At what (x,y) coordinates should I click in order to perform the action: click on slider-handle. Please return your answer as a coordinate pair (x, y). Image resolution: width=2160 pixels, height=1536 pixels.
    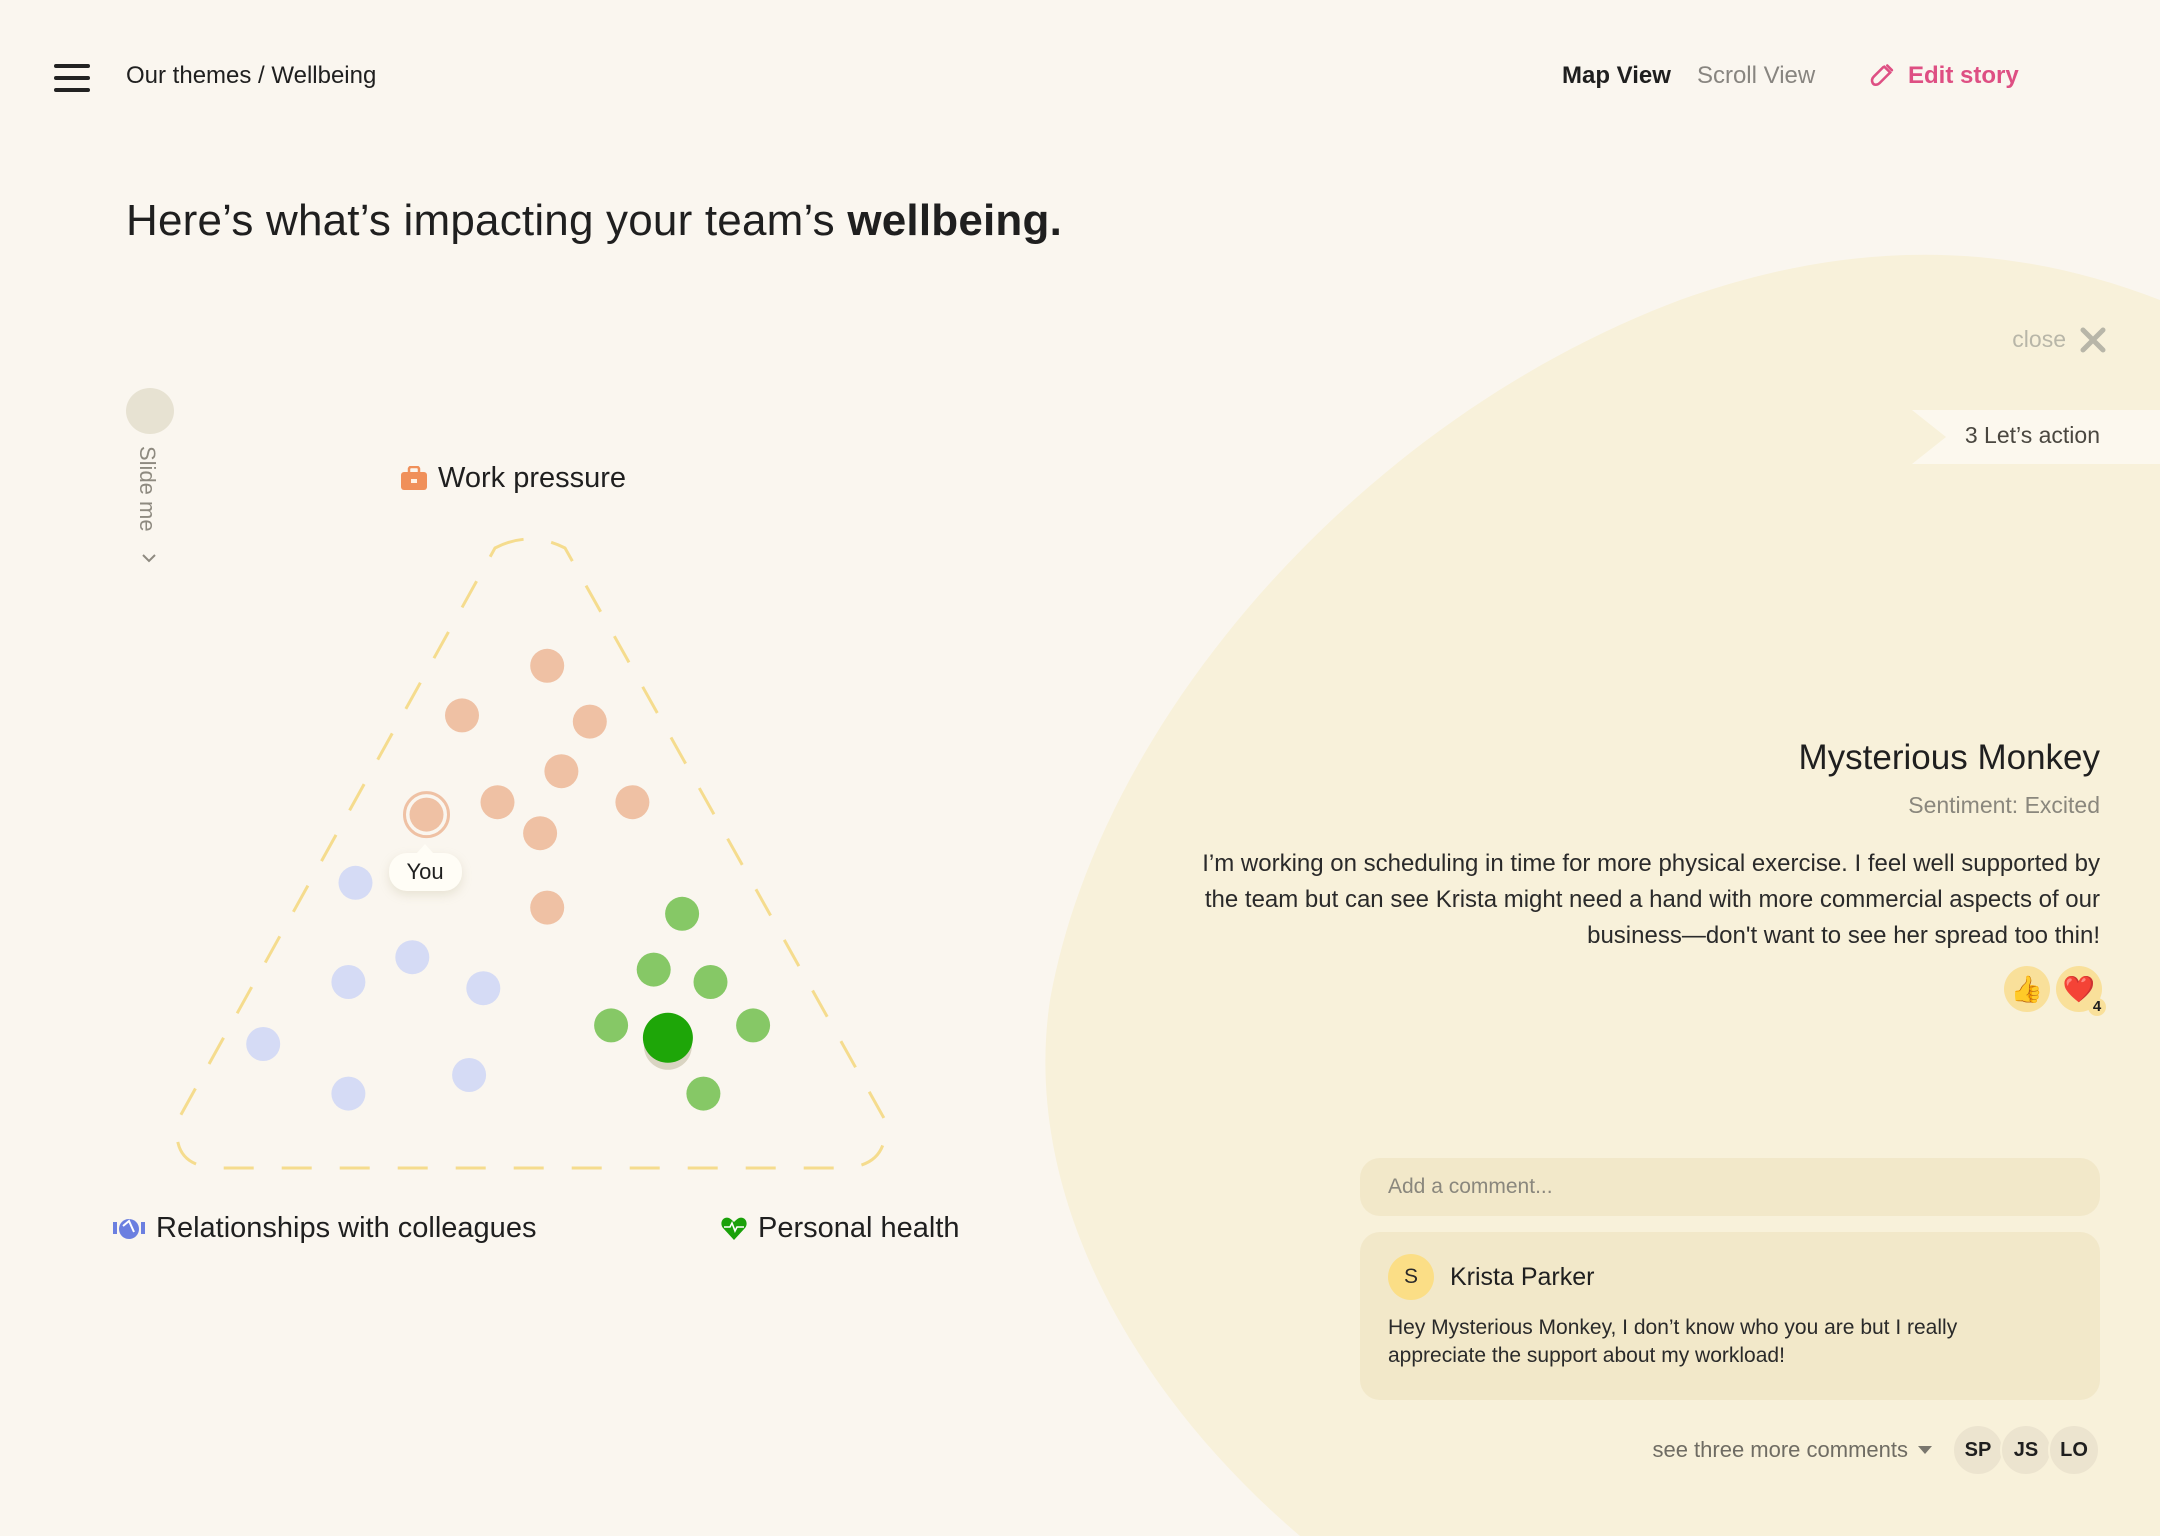
    Looking at the image, I should click on (150, 411).